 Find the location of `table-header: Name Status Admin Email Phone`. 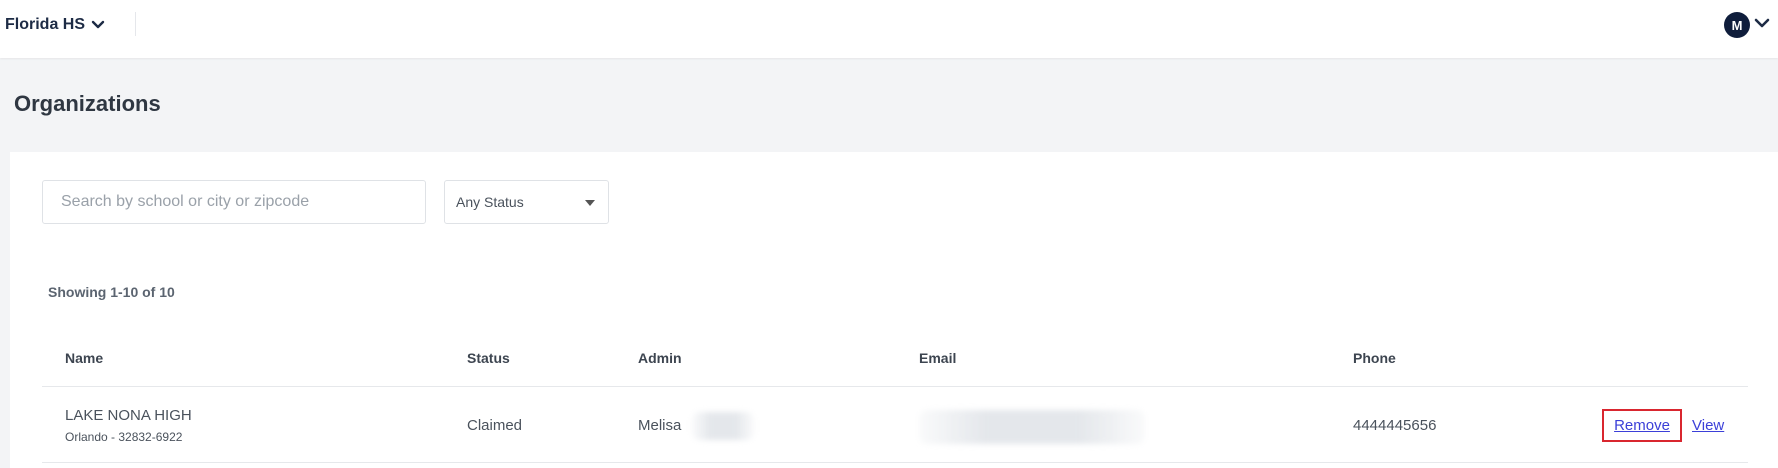

table-header: Name Status Admin Email Phone is located at coordinates (895, 368).